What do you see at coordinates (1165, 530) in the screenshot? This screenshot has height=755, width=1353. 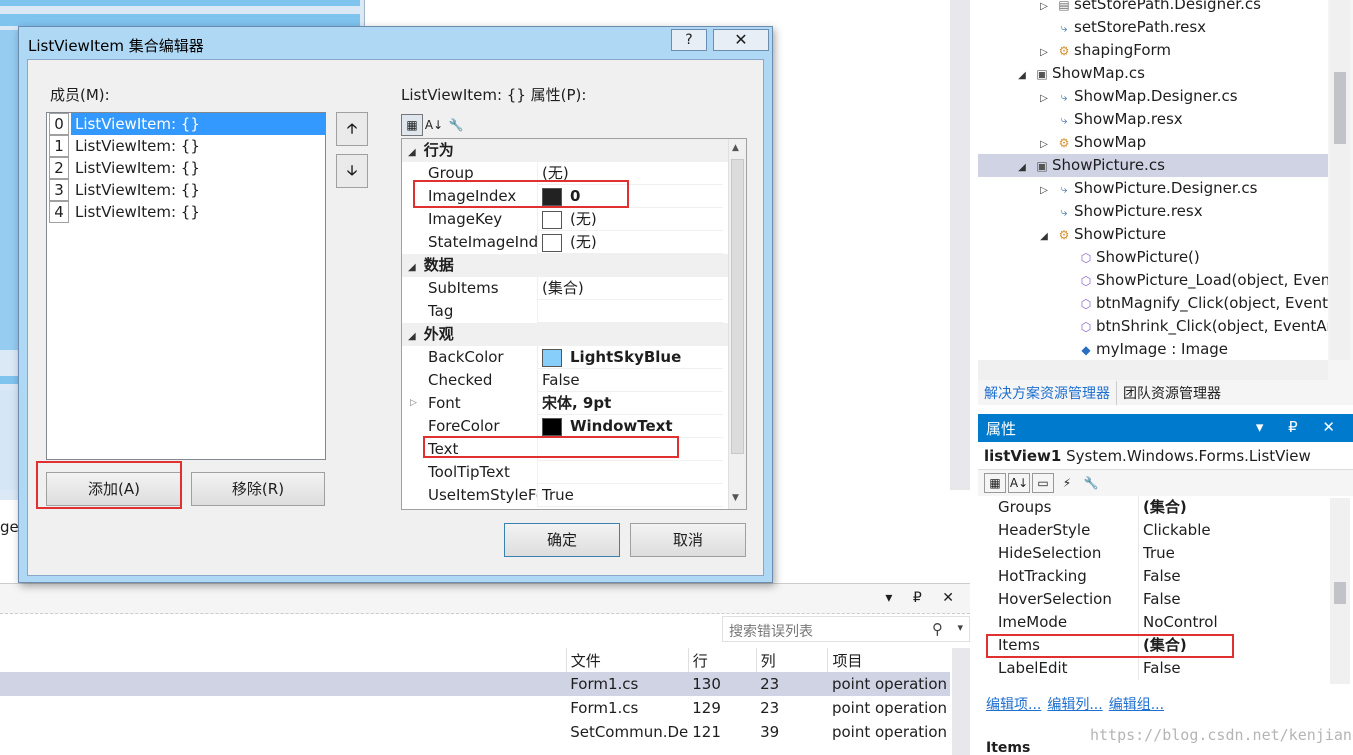 I see `property-row: HeaderStyle Clickable` at bounding box center [1165, 530].